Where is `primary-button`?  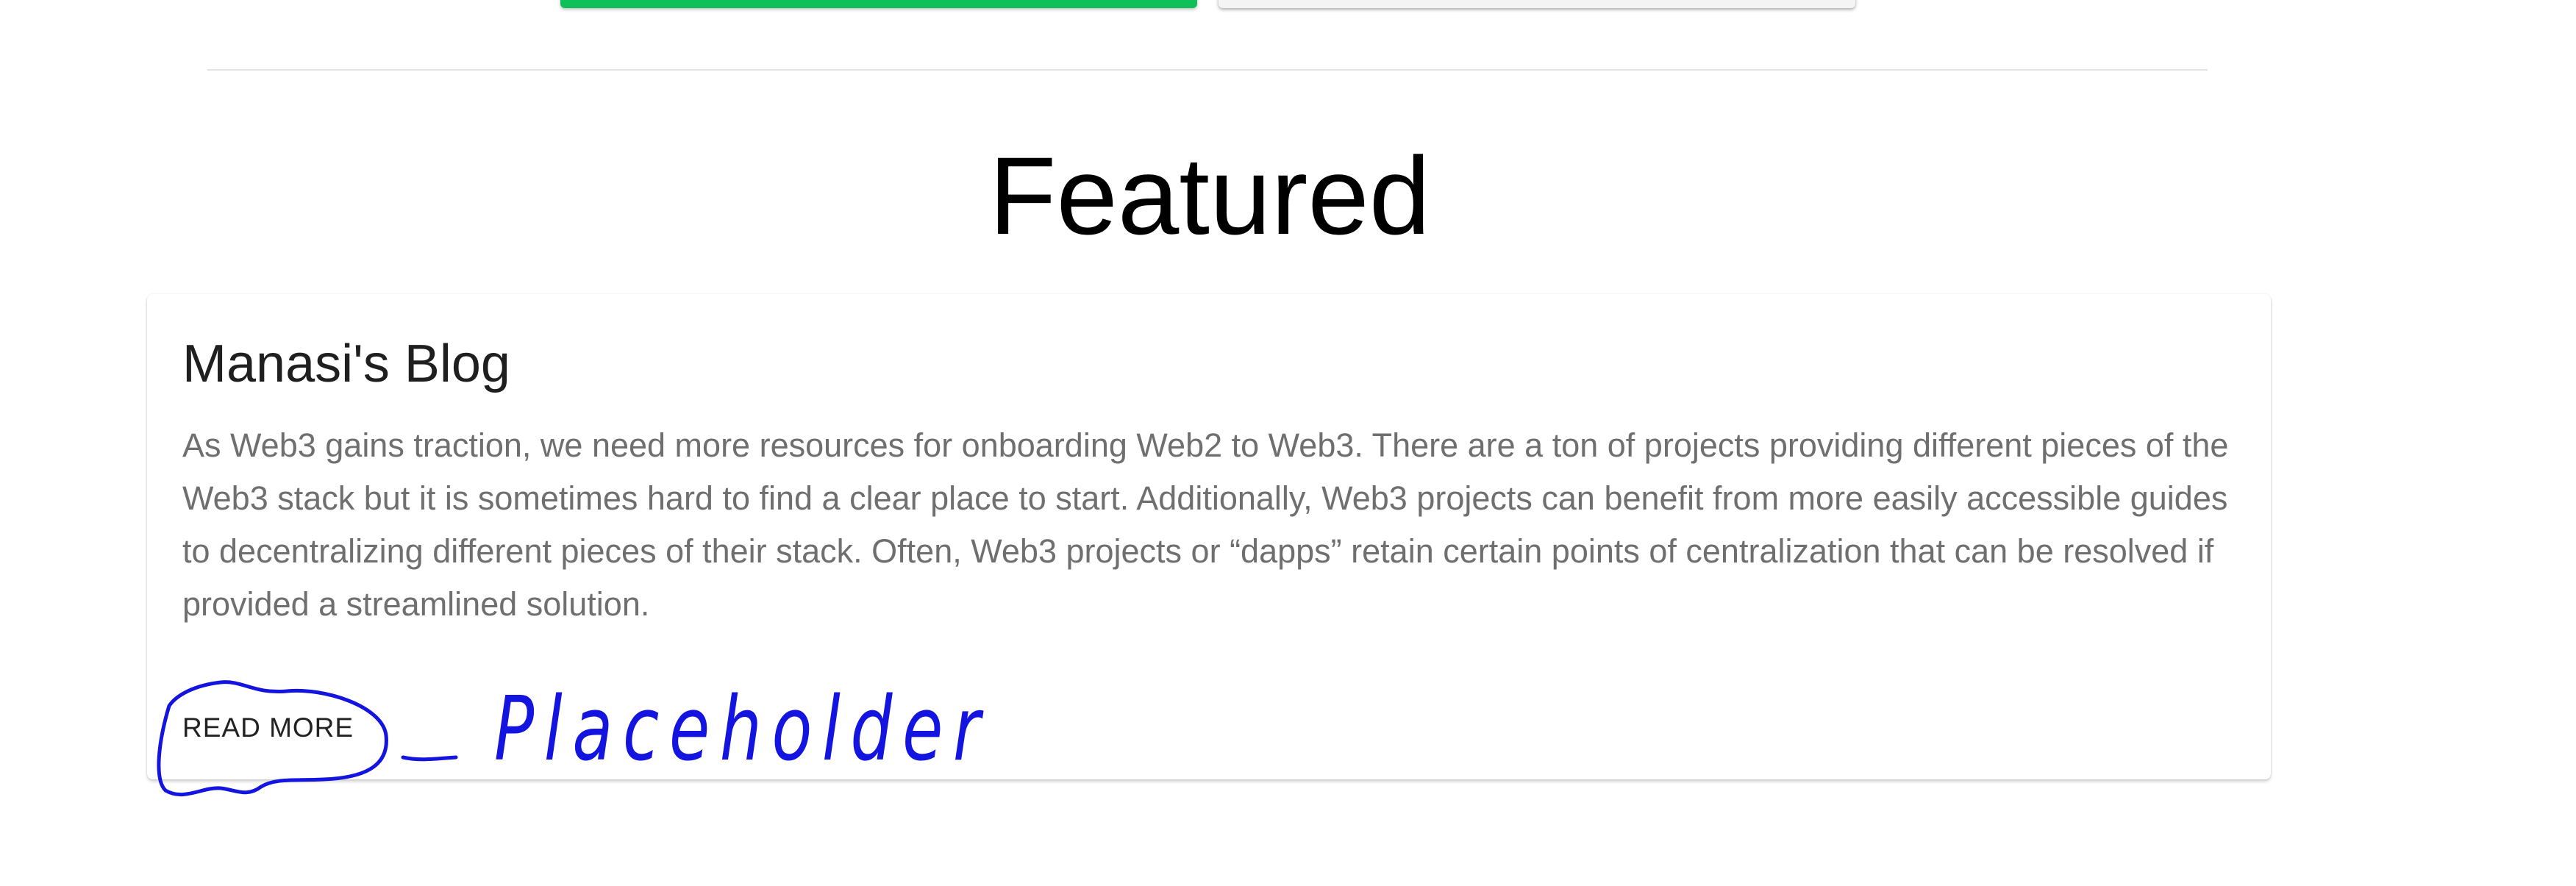 primary-button is located at coordinates (878, 4).